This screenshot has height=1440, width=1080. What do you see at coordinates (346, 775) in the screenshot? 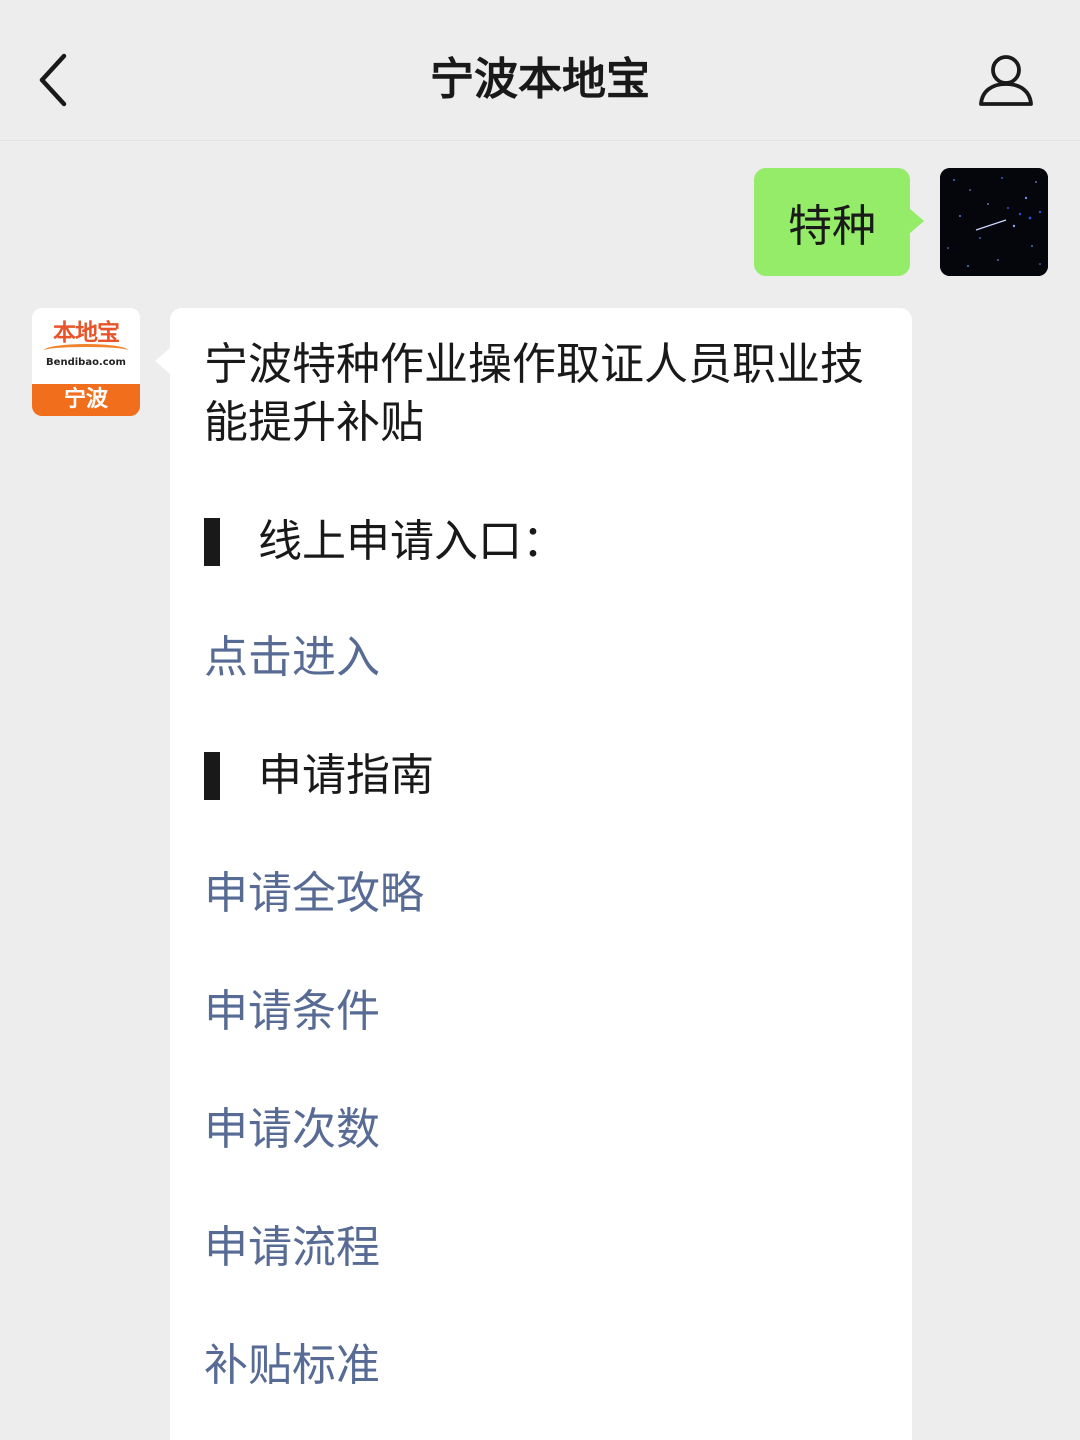
I see `section-title-guide: 申请指南` at bounding box center [346, 775].